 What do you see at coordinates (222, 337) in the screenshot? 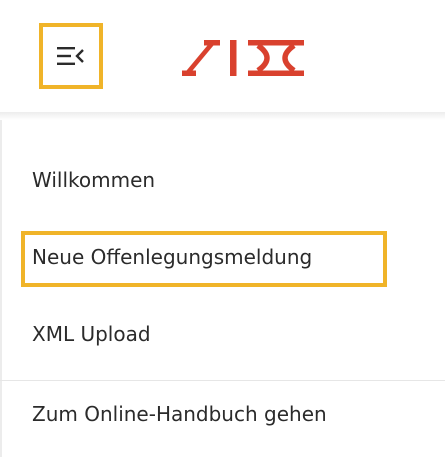
I see `nav-item-xml-upload: XML Upload` at bounding box center [222, 337].